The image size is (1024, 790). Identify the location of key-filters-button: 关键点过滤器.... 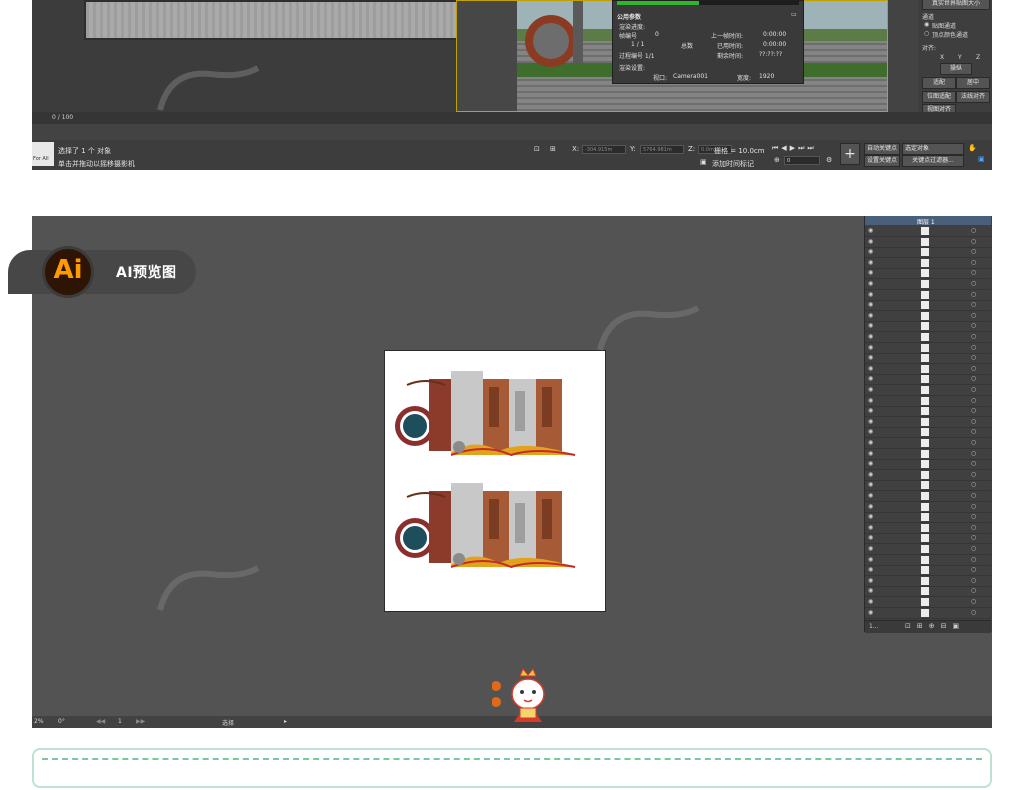
(933, 161).